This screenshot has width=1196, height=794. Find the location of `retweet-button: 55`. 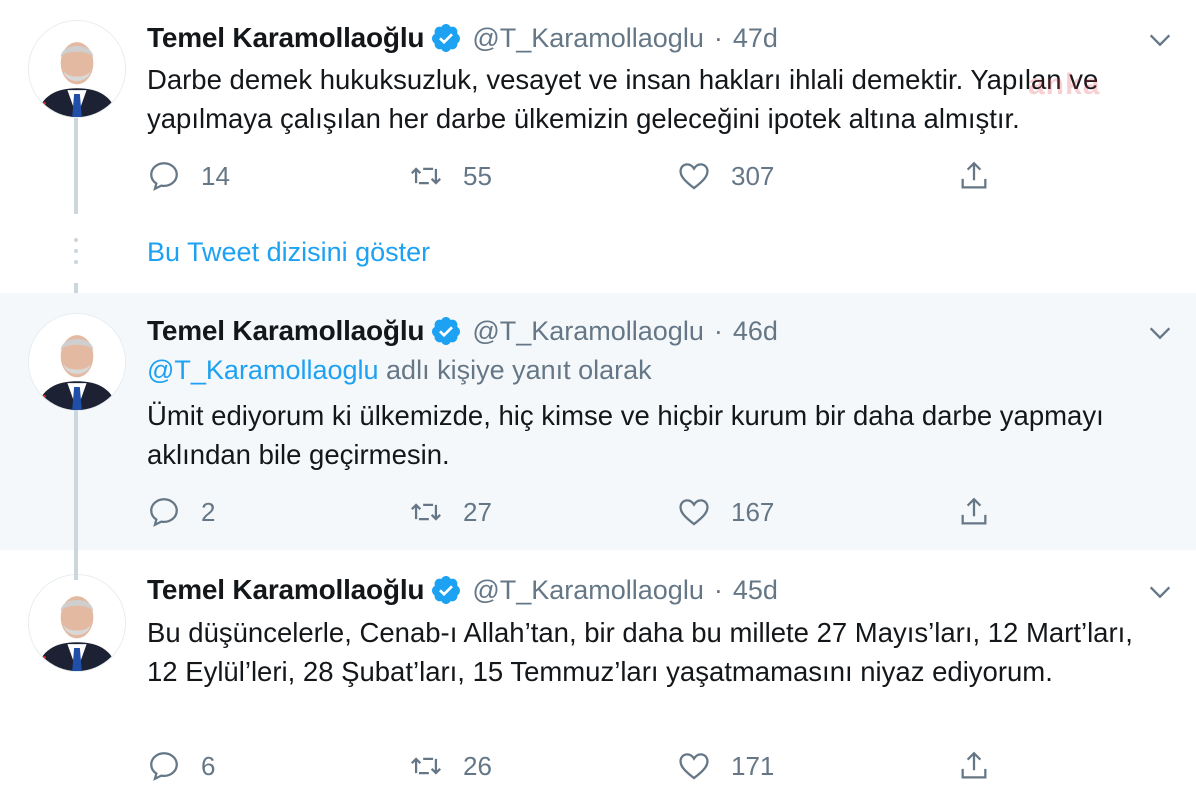

retweet-button: 55 is located at coordinates (450, 176).